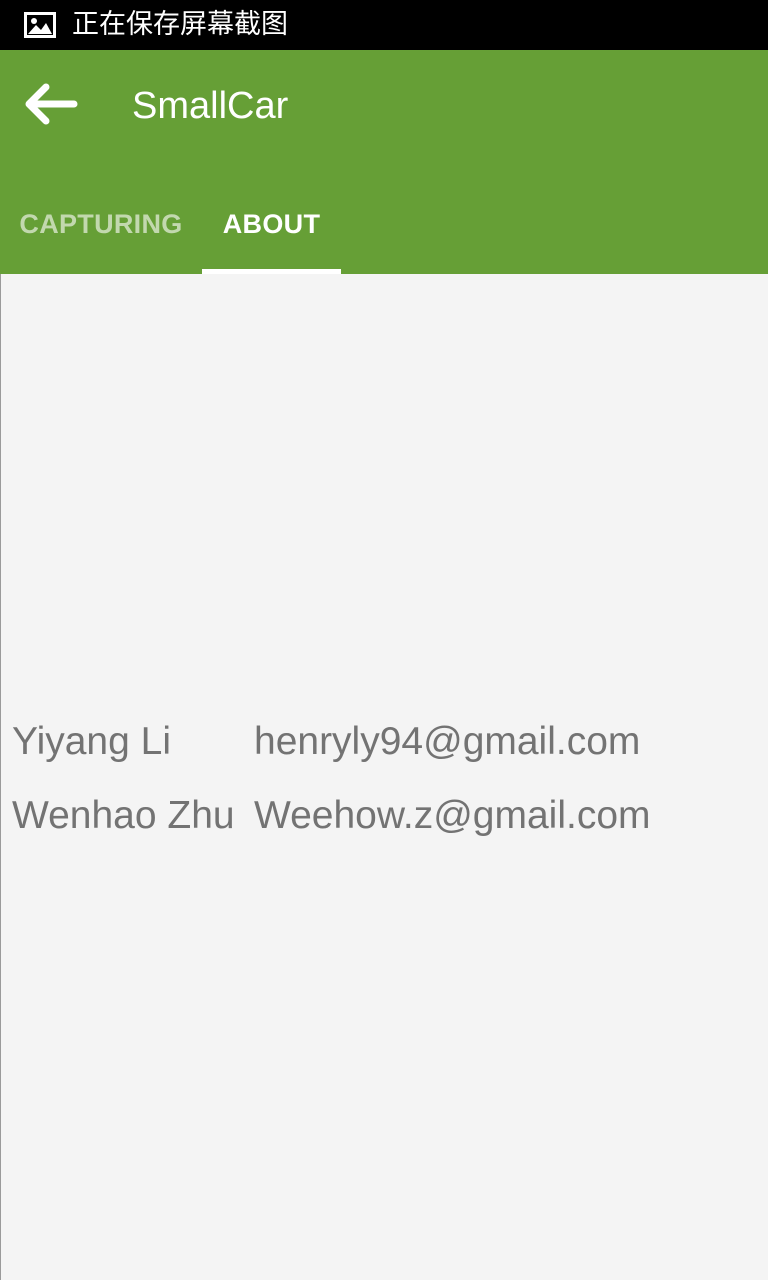 The width and height of the screenshot is (768, 1280). What do you see at coordinates (91, 741) in the screenshot?
I see `contact-name: Yiyang Li` at bounding box center [91, 741].